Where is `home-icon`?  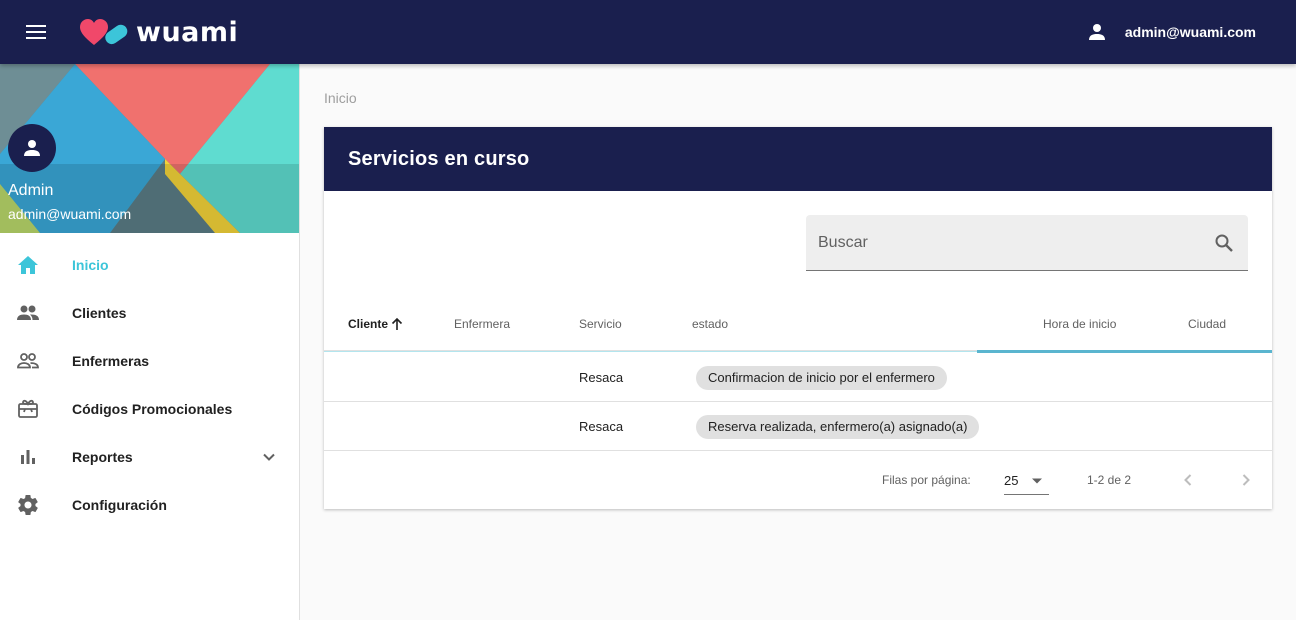
home-icon is located at coordinates (28, 265).